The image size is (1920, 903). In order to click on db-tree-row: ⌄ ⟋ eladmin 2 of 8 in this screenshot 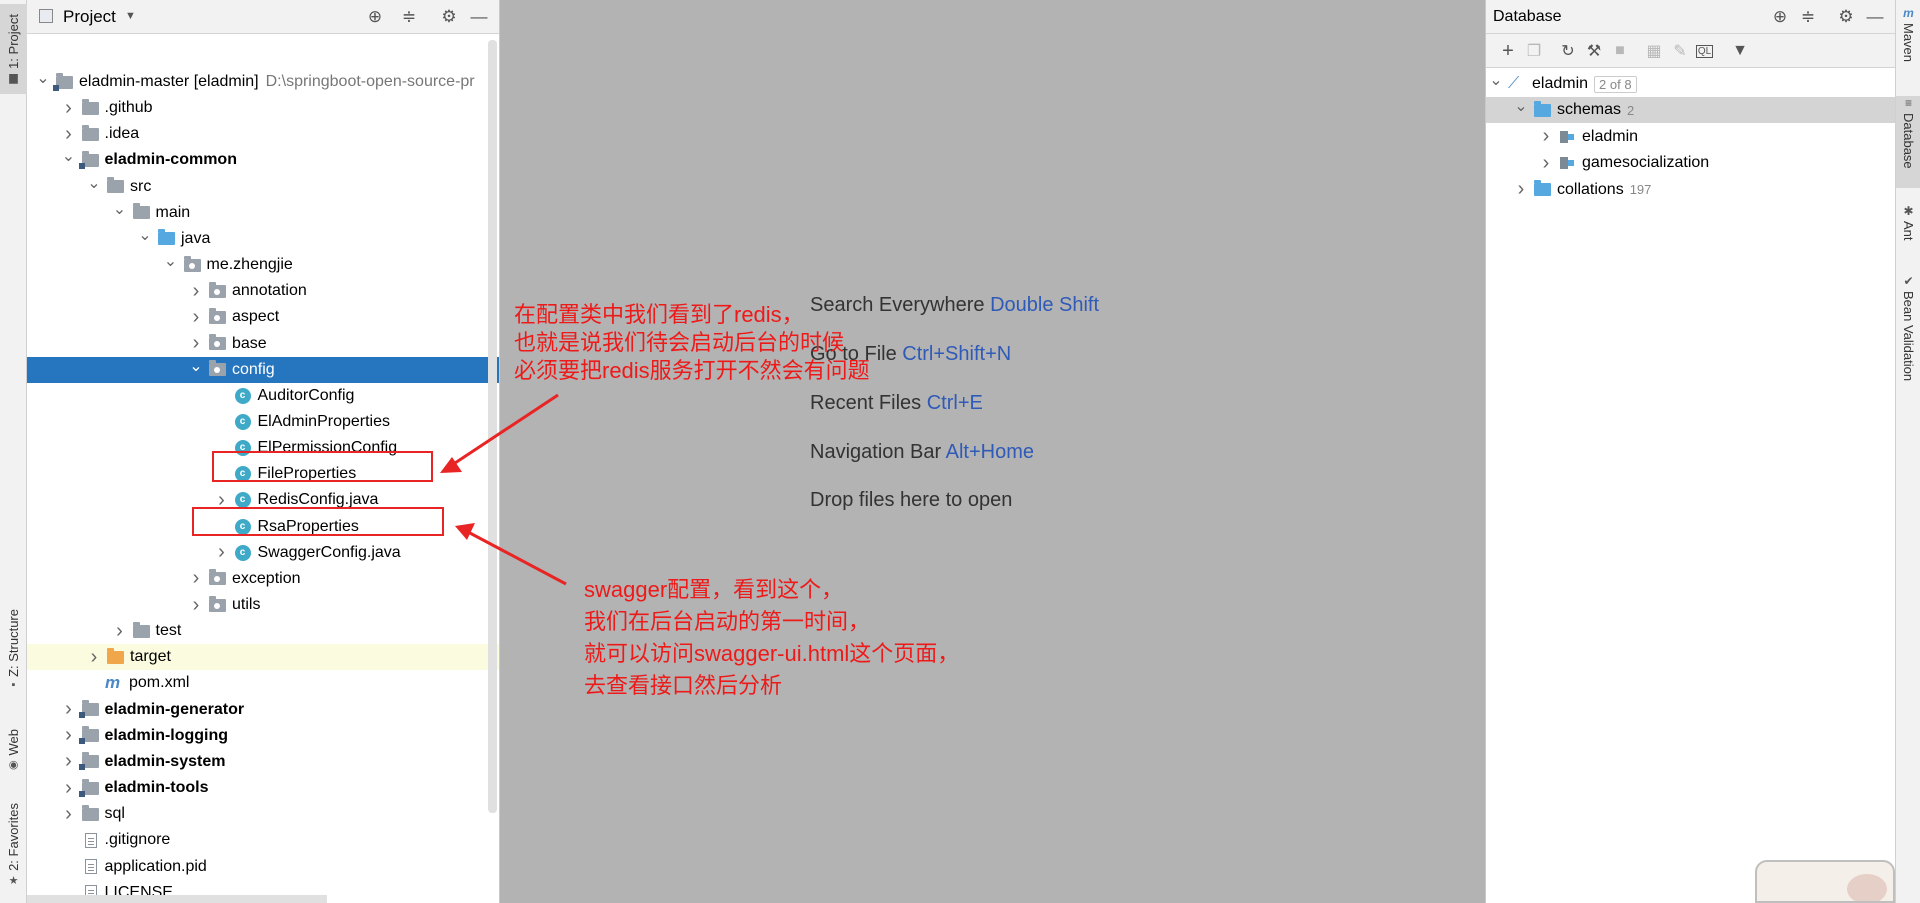, I will do `click(1690, 84)`.